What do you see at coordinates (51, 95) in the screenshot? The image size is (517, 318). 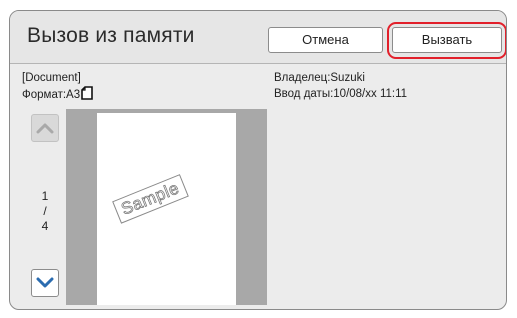 I see `format-label: Формат:A3` at bounding box center [51, 95].